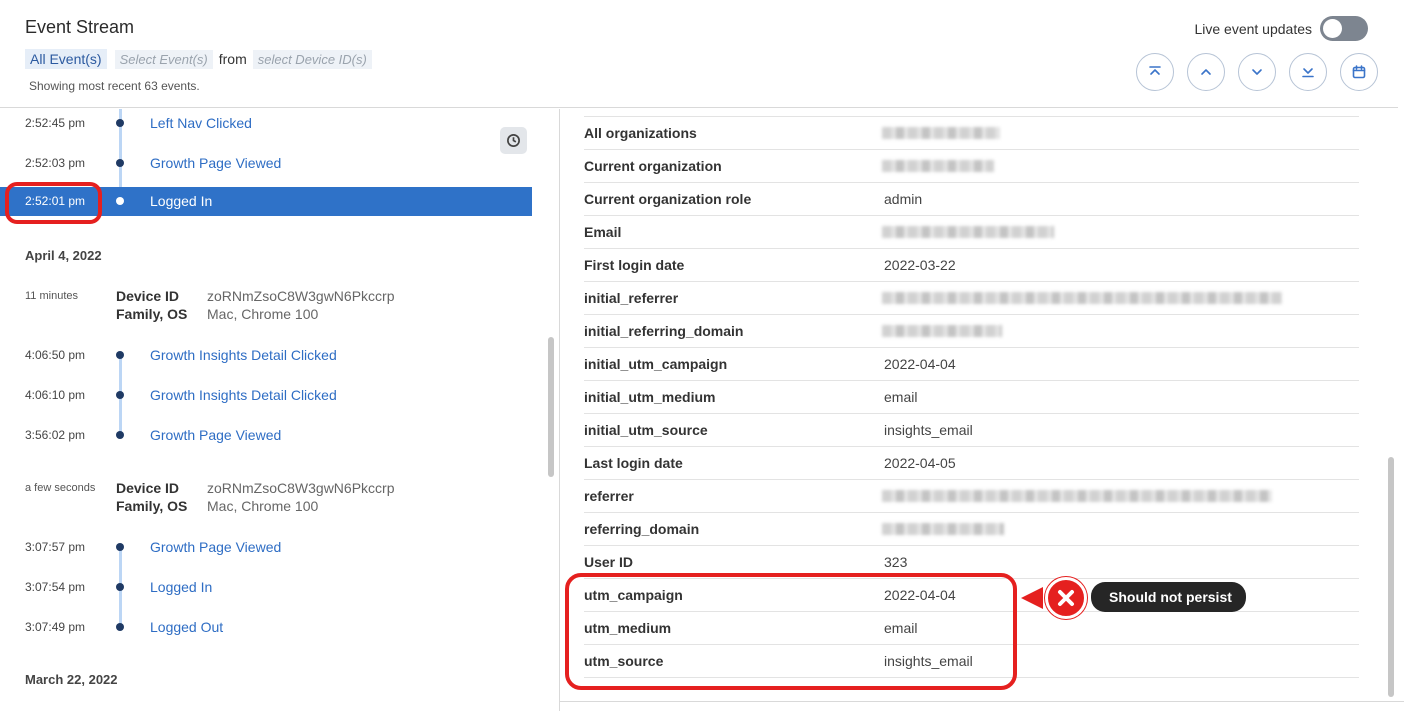  Describe the element at coordinates (653, 166) in the screenshot. I see `property-key: Current organization` at that location.